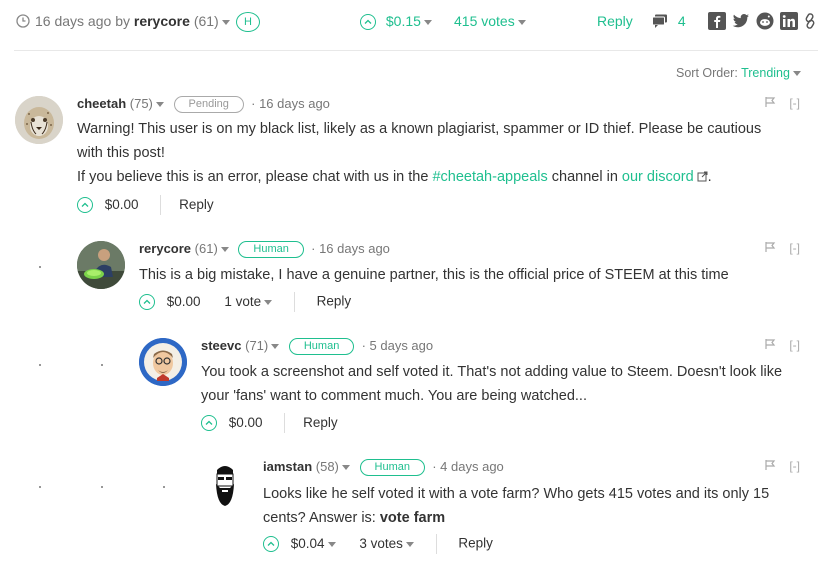  What do you see at coordinates (796, 74) in the screenshot?
I see `sort-dropdown-caret` at bounding box center [796, 74].